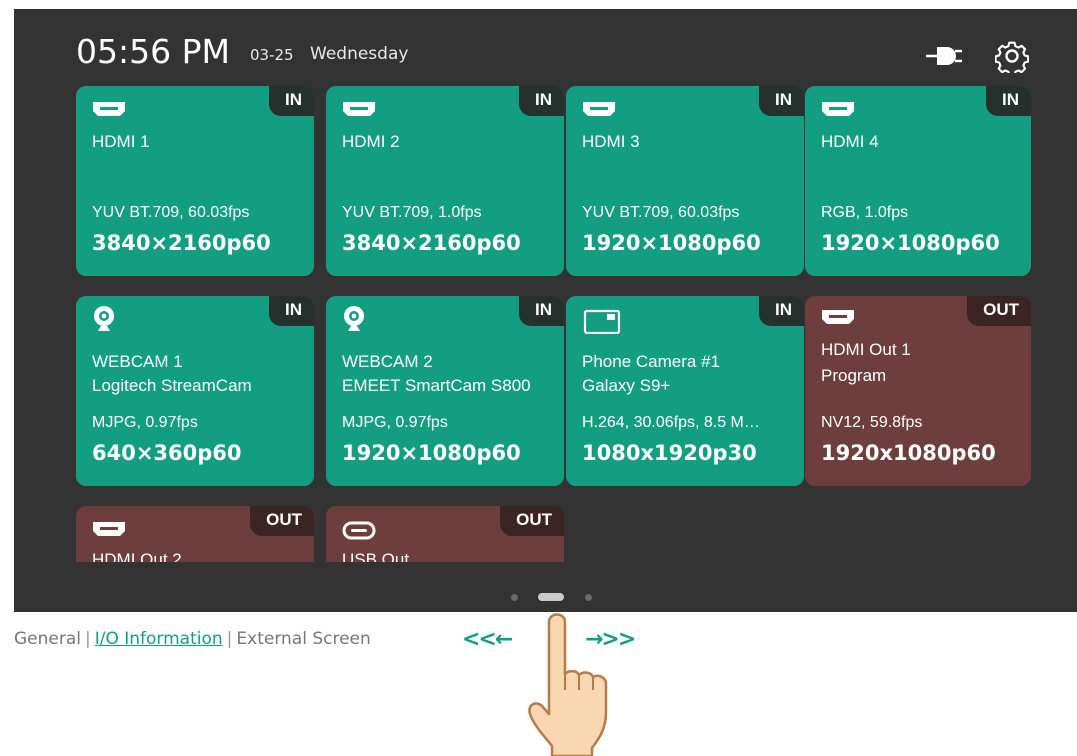  Describe the element at coordinates (412, 212) in the screenshot. I see `tile-format: YUV BT.709, 1.0fps` at that location.